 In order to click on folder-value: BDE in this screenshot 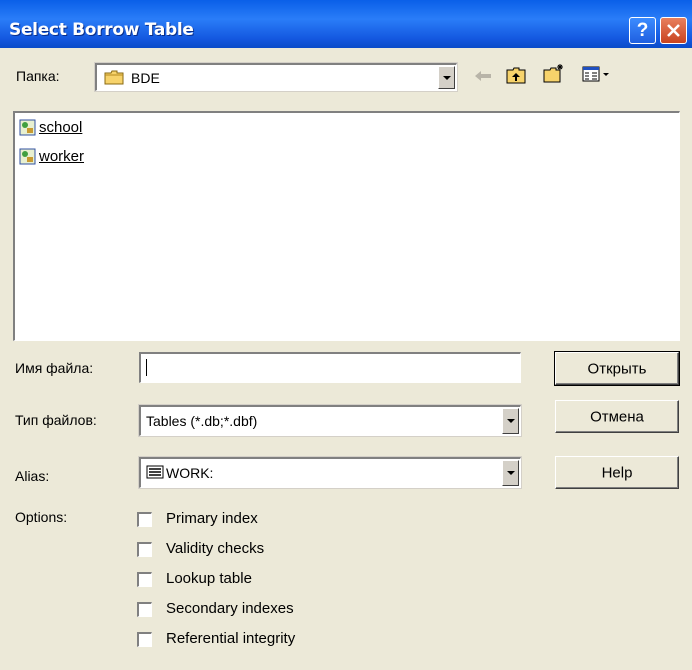, I will do `click(145, 77)`.